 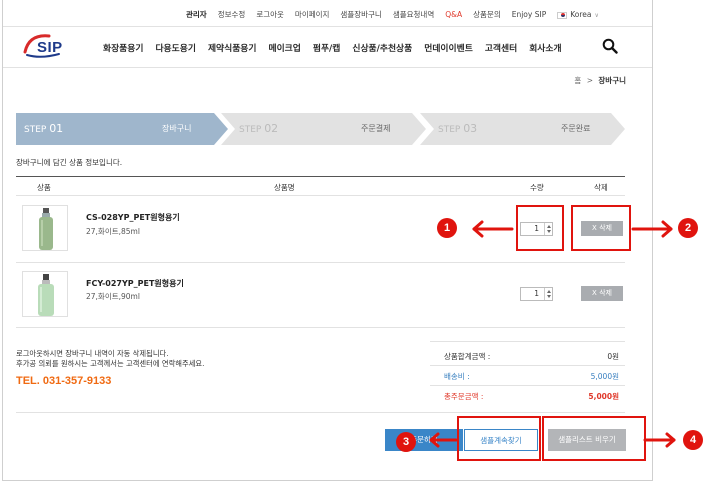 I want to click on marker-2-icon: 2, so click(x=688, y=228).